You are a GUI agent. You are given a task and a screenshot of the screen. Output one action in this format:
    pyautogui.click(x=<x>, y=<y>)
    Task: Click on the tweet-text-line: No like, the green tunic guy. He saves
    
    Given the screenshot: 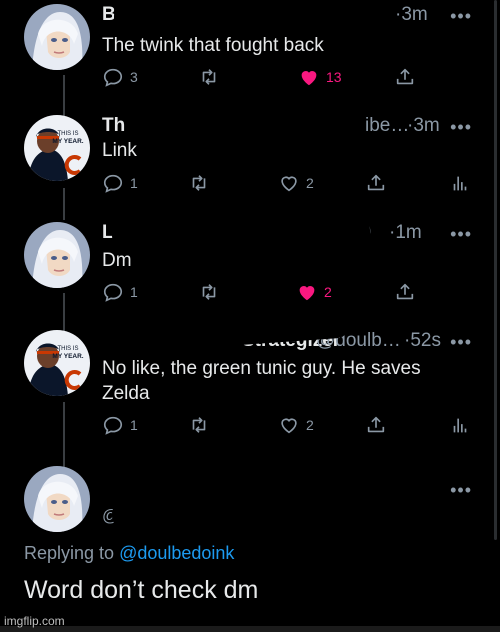 What is the action you would take?
    pyautogui.click(x=261, y=368)
    